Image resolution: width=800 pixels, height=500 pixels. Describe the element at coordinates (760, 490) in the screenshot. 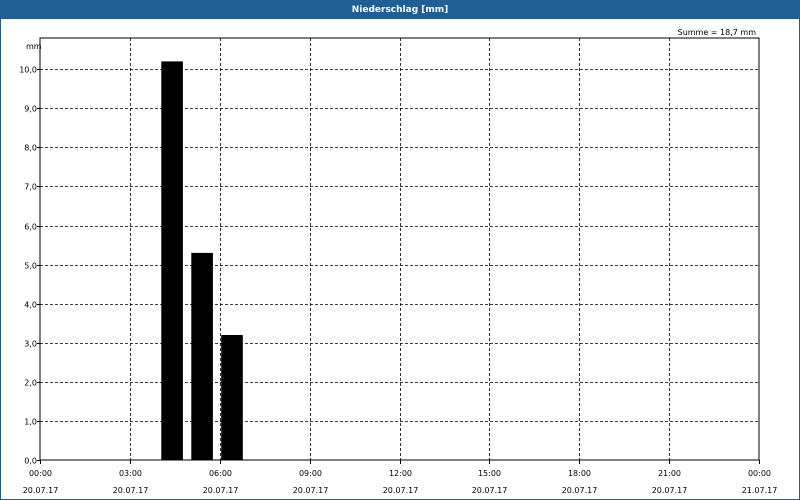

I see `x-tick-date-label: 21.07.17` at that location.